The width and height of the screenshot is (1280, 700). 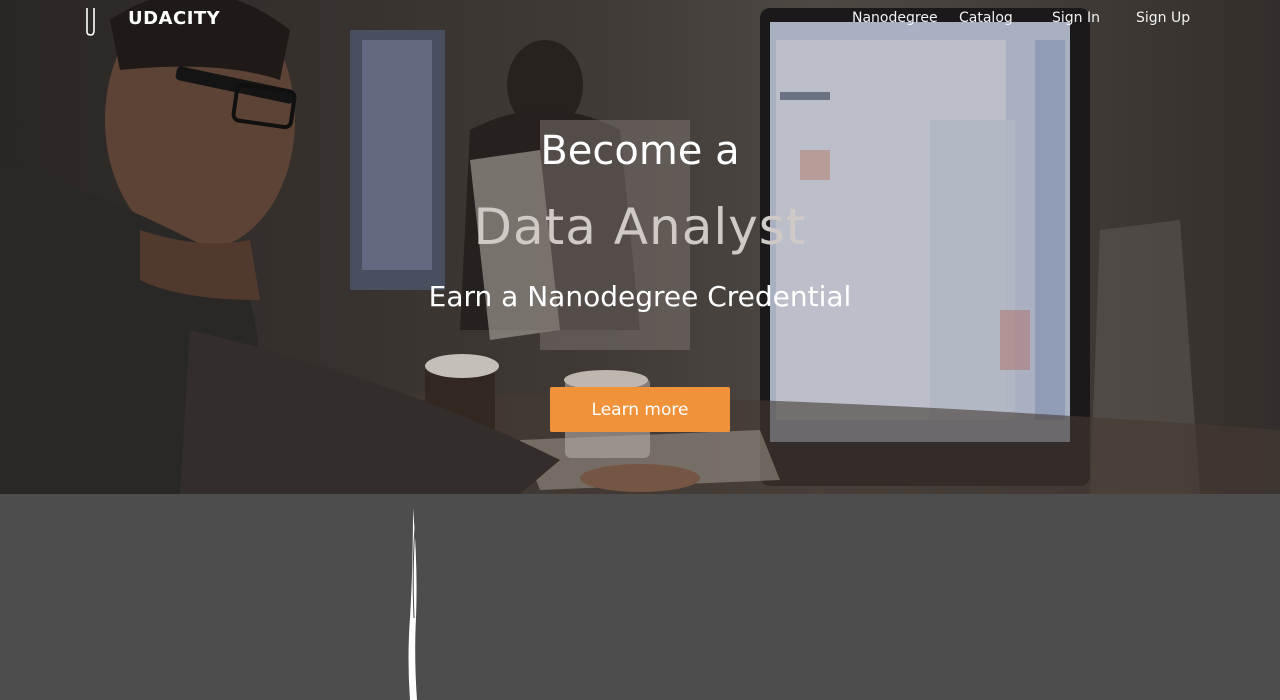 What do you see at coordinates (412, 604) in the screenshot?
I see `loading-spinner-icon` at bounding box center [412, 604].